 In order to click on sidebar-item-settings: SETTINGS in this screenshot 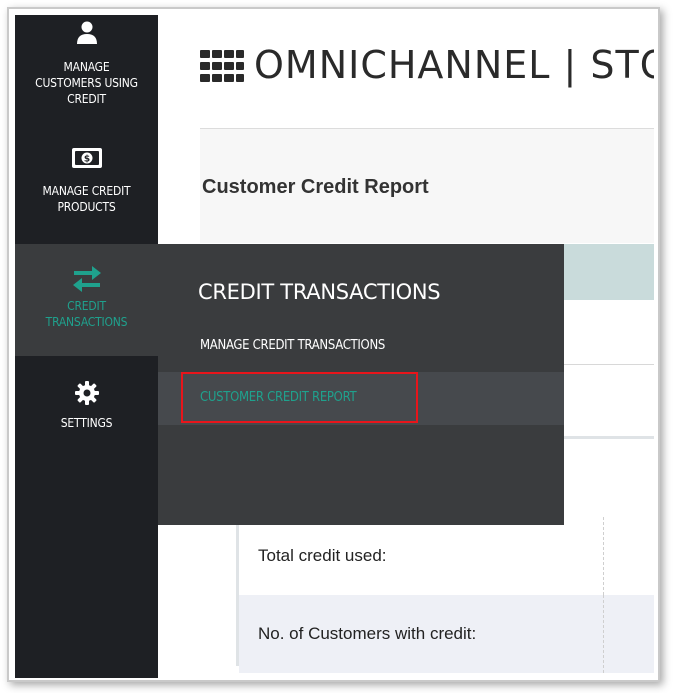, I will do `click(86, 407)`.